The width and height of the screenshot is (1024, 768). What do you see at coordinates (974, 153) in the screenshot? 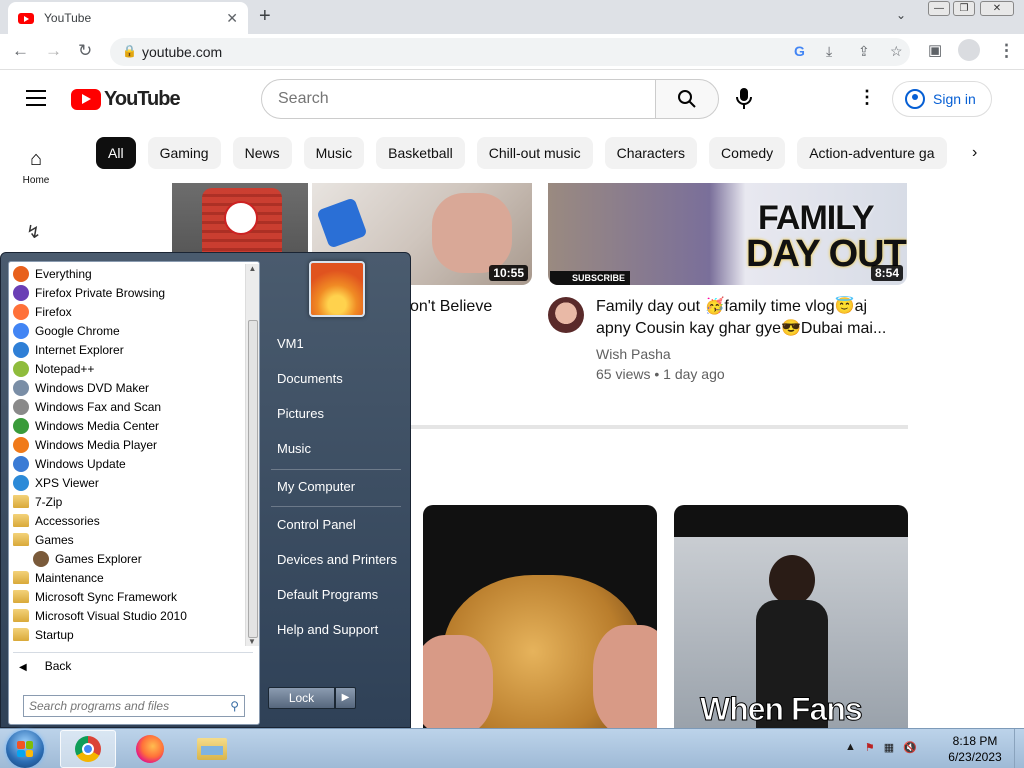
I see `chips-next-chevron-icon: ›` at bounding box center [974, 153].